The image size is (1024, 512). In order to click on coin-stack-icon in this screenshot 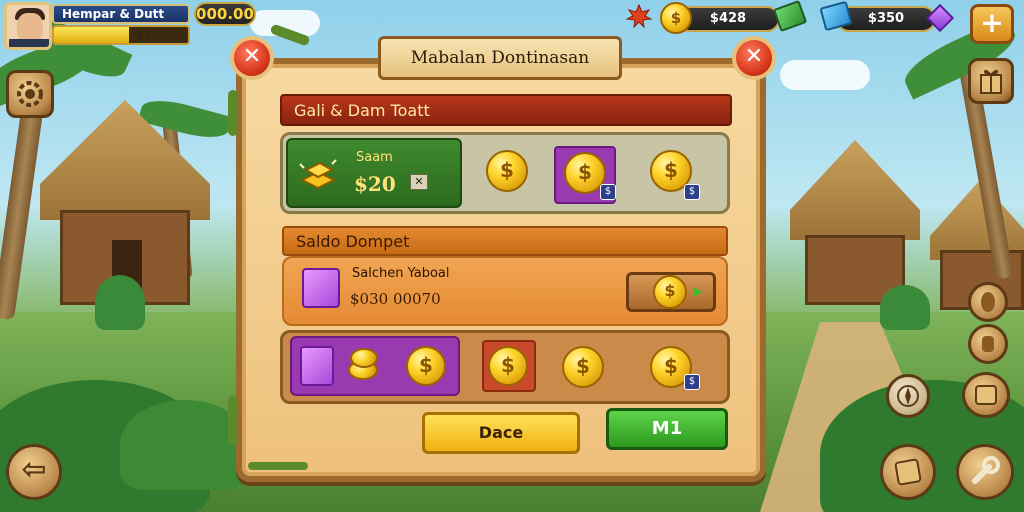, I will do `click(364, 358)`.